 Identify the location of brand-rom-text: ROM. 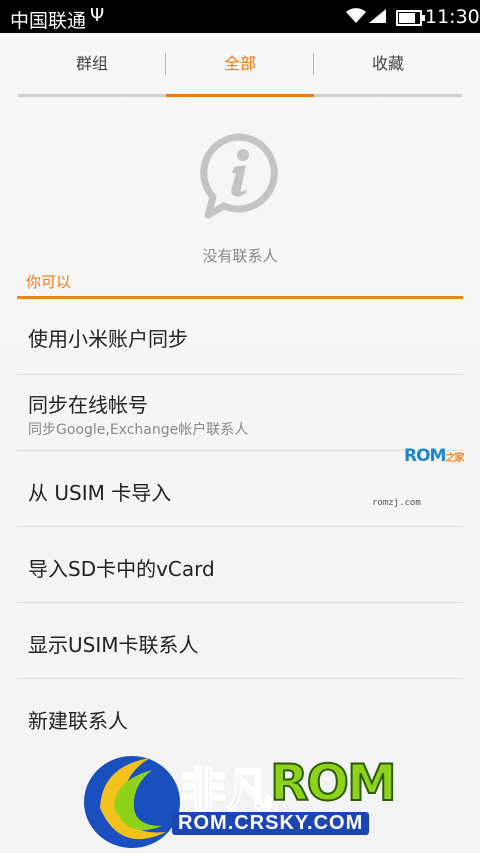
(333, 783).